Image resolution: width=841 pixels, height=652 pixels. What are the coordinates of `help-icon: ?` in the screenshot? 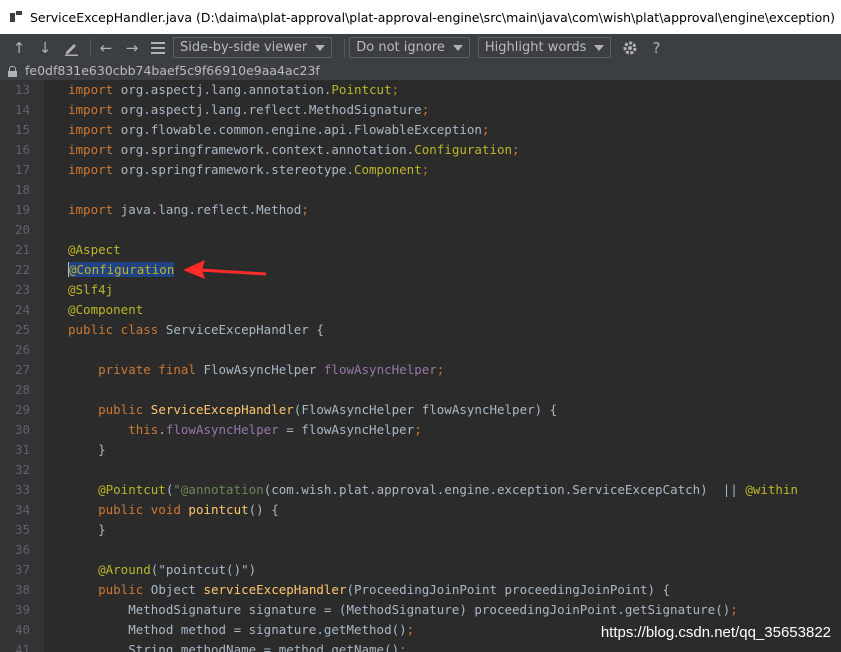 It's located at (656, 48).